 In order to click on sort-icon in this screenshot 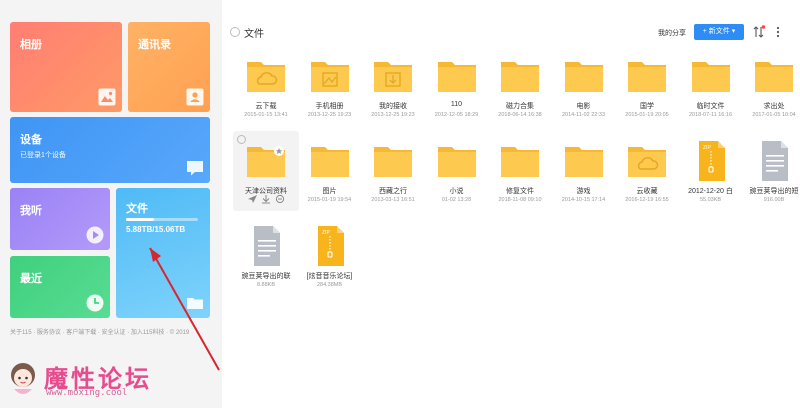, I will do `click(759, 32)`.